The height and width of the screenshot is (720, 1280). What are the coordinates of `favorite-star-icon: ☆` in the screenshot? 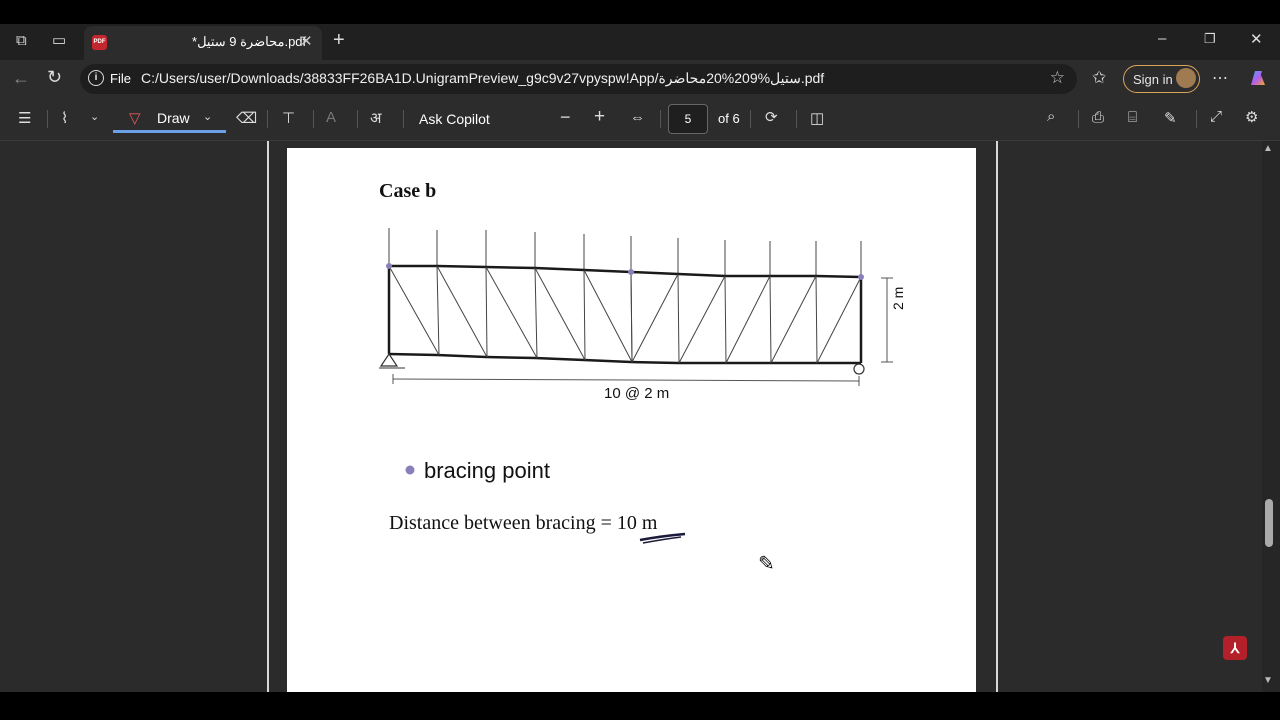 It's located at (1057, 78).